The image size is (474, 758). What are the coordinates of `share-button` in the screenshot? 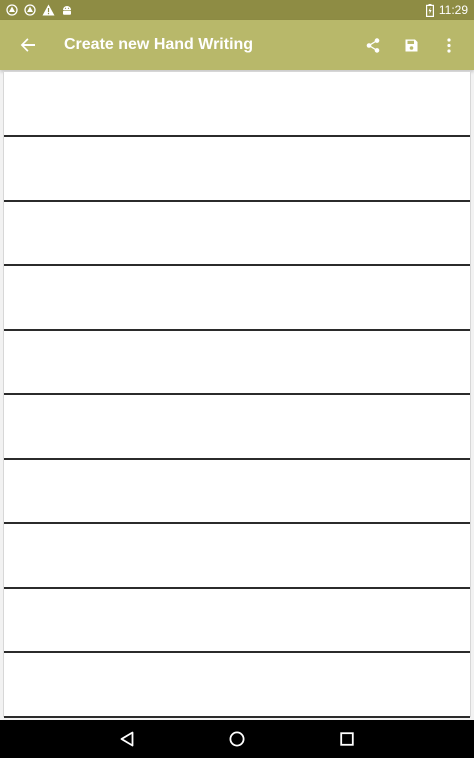 It's located at (373, 45).